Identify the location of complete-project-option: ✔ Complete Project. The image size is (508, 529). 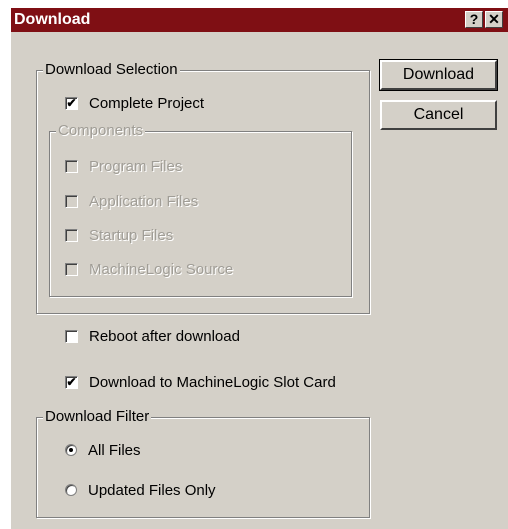
(134, 103).